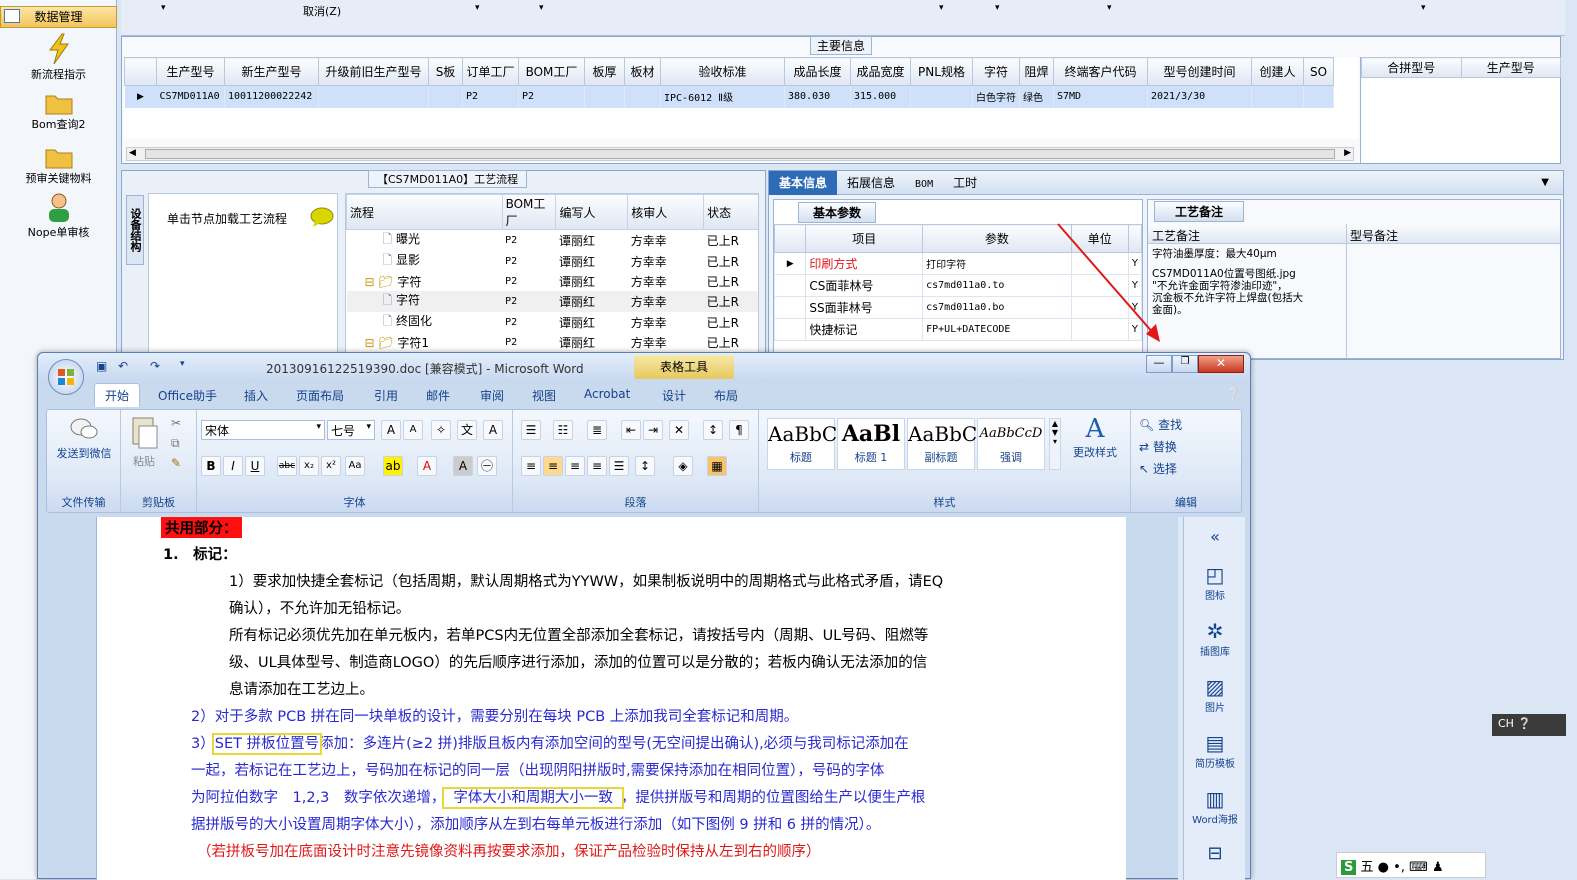 This screenshot has width=1577, height=880. I want to click on language-bar: CH ❔, so click(1529, 725).